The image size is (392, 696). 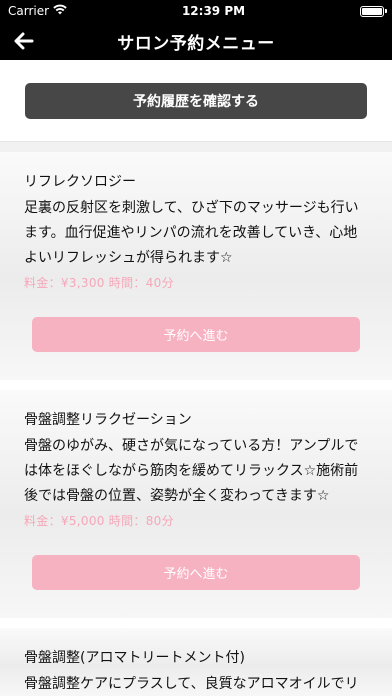 What do you see at coordinates (134, 658) in the screenshot?
I see `menu-name: 骨盤調整(アロマトリートメント付)` at bounding box center [134, 658].